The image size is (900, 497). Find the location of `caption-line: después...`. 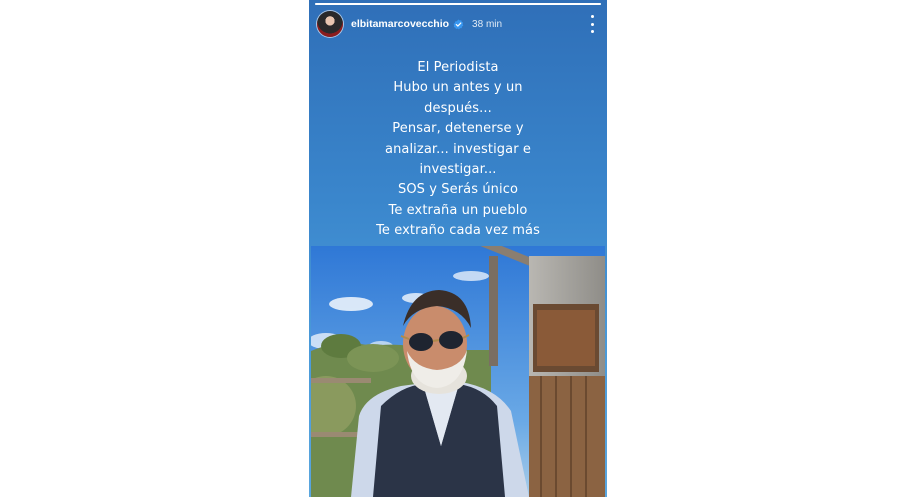

caption-line: después... is located at coordinates (458, 108).